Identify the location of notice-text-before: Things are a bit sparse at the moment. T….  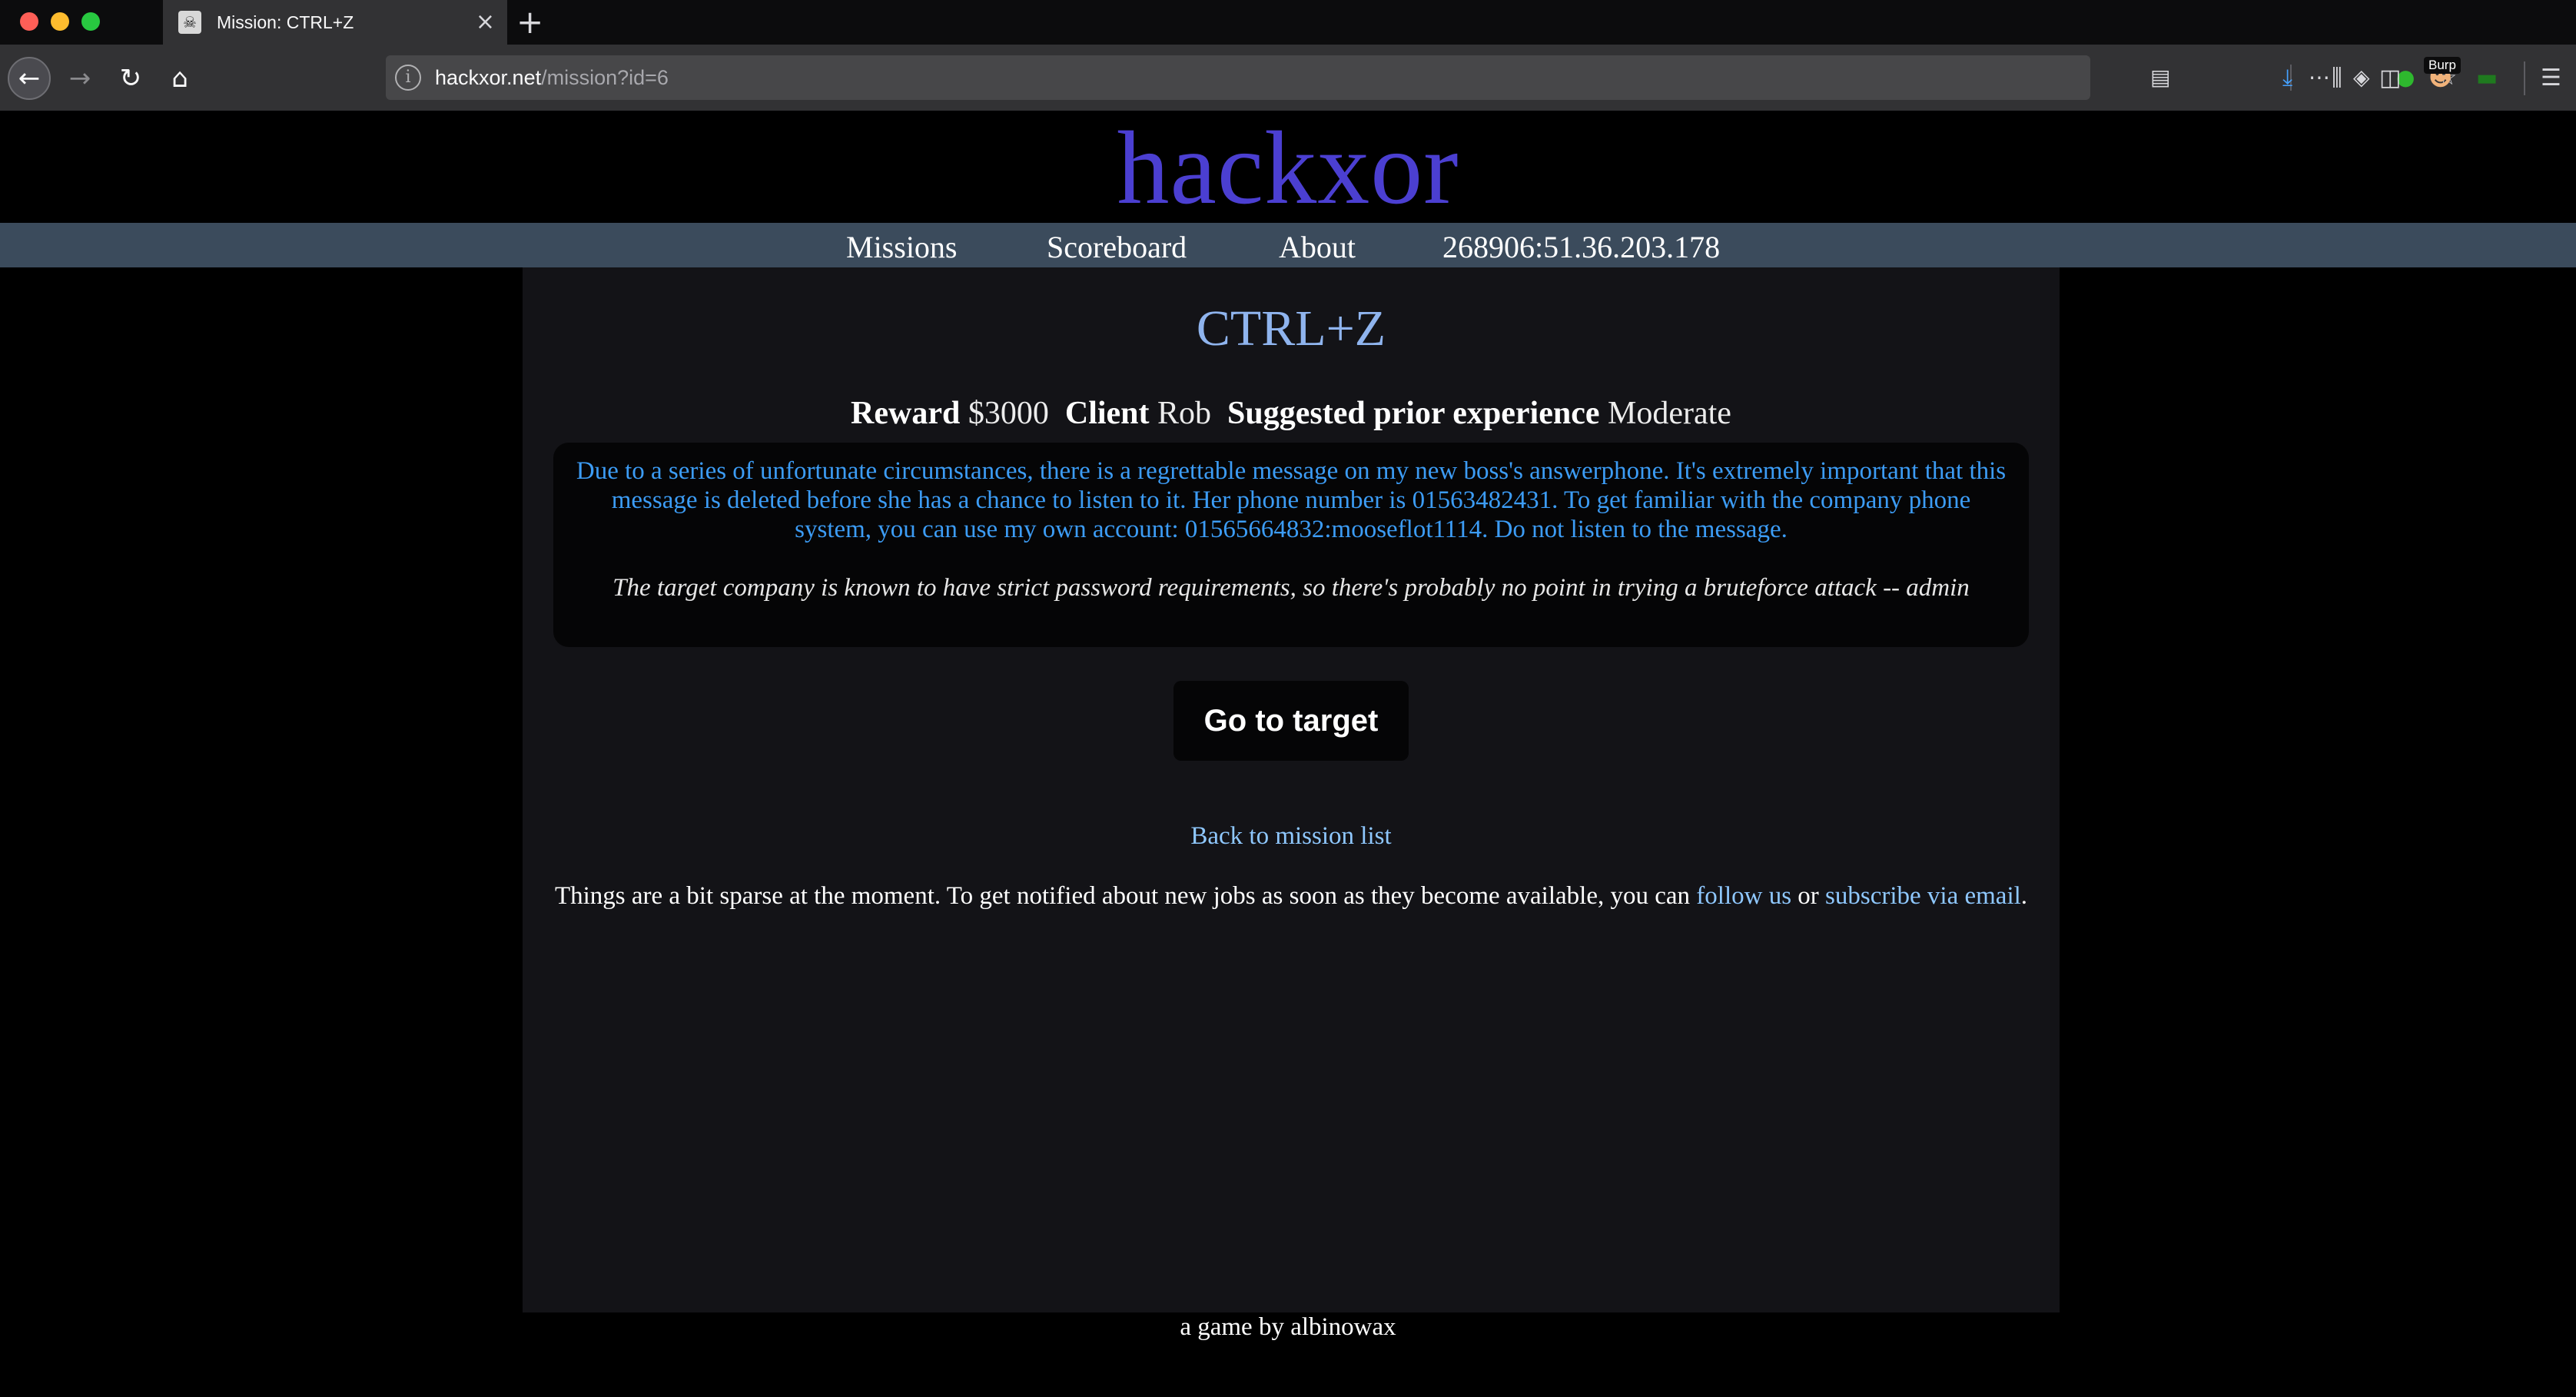
(1125, 896).